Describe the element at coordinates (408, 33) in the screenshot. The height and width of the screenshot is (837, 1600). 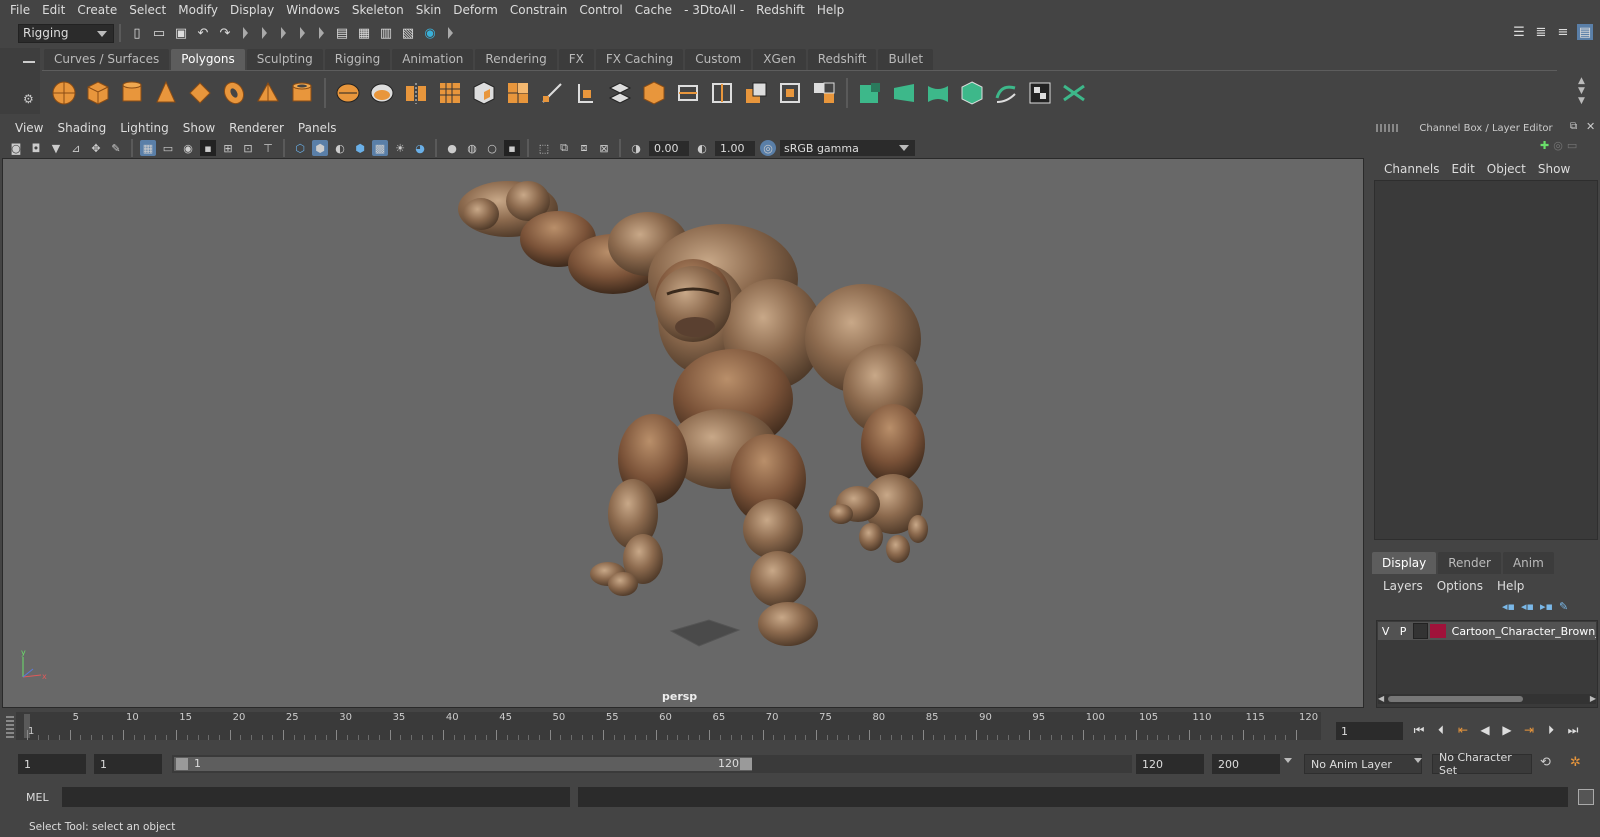
I see `render-settings-icon: ▧` at that location.